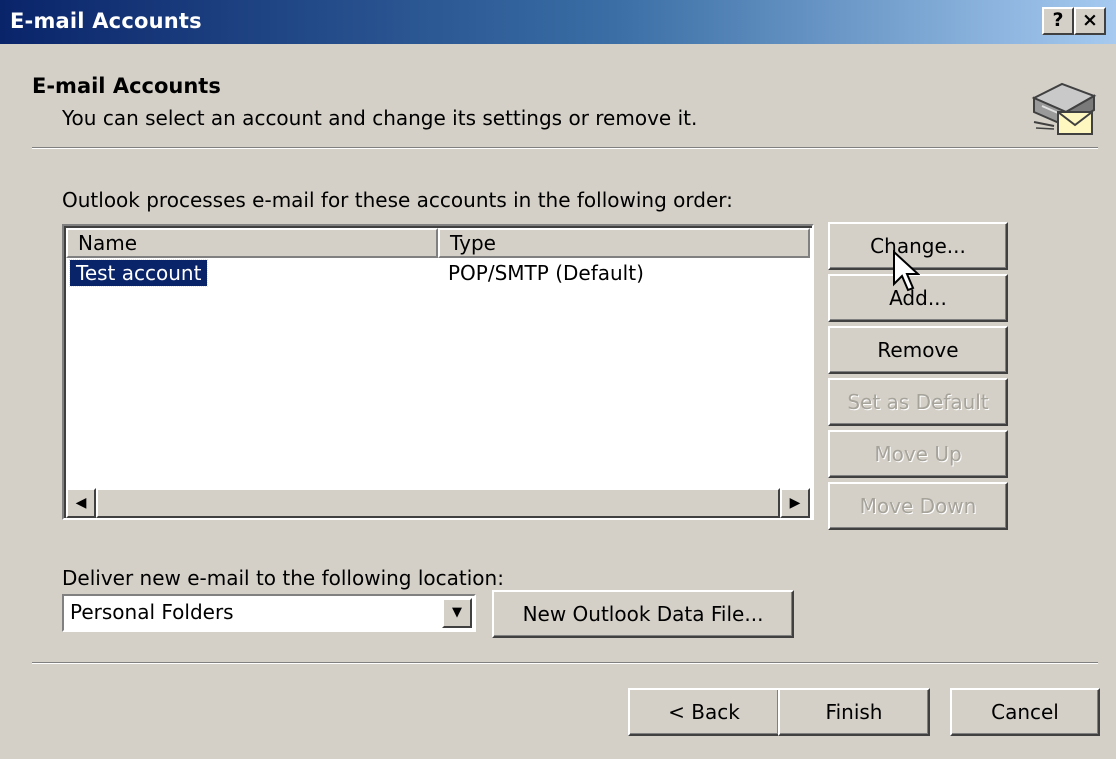  What do you see at coordinates (918, 454) in the screenshot?
I see `move-up-button: Move Up` at bounding box center [918, 454].